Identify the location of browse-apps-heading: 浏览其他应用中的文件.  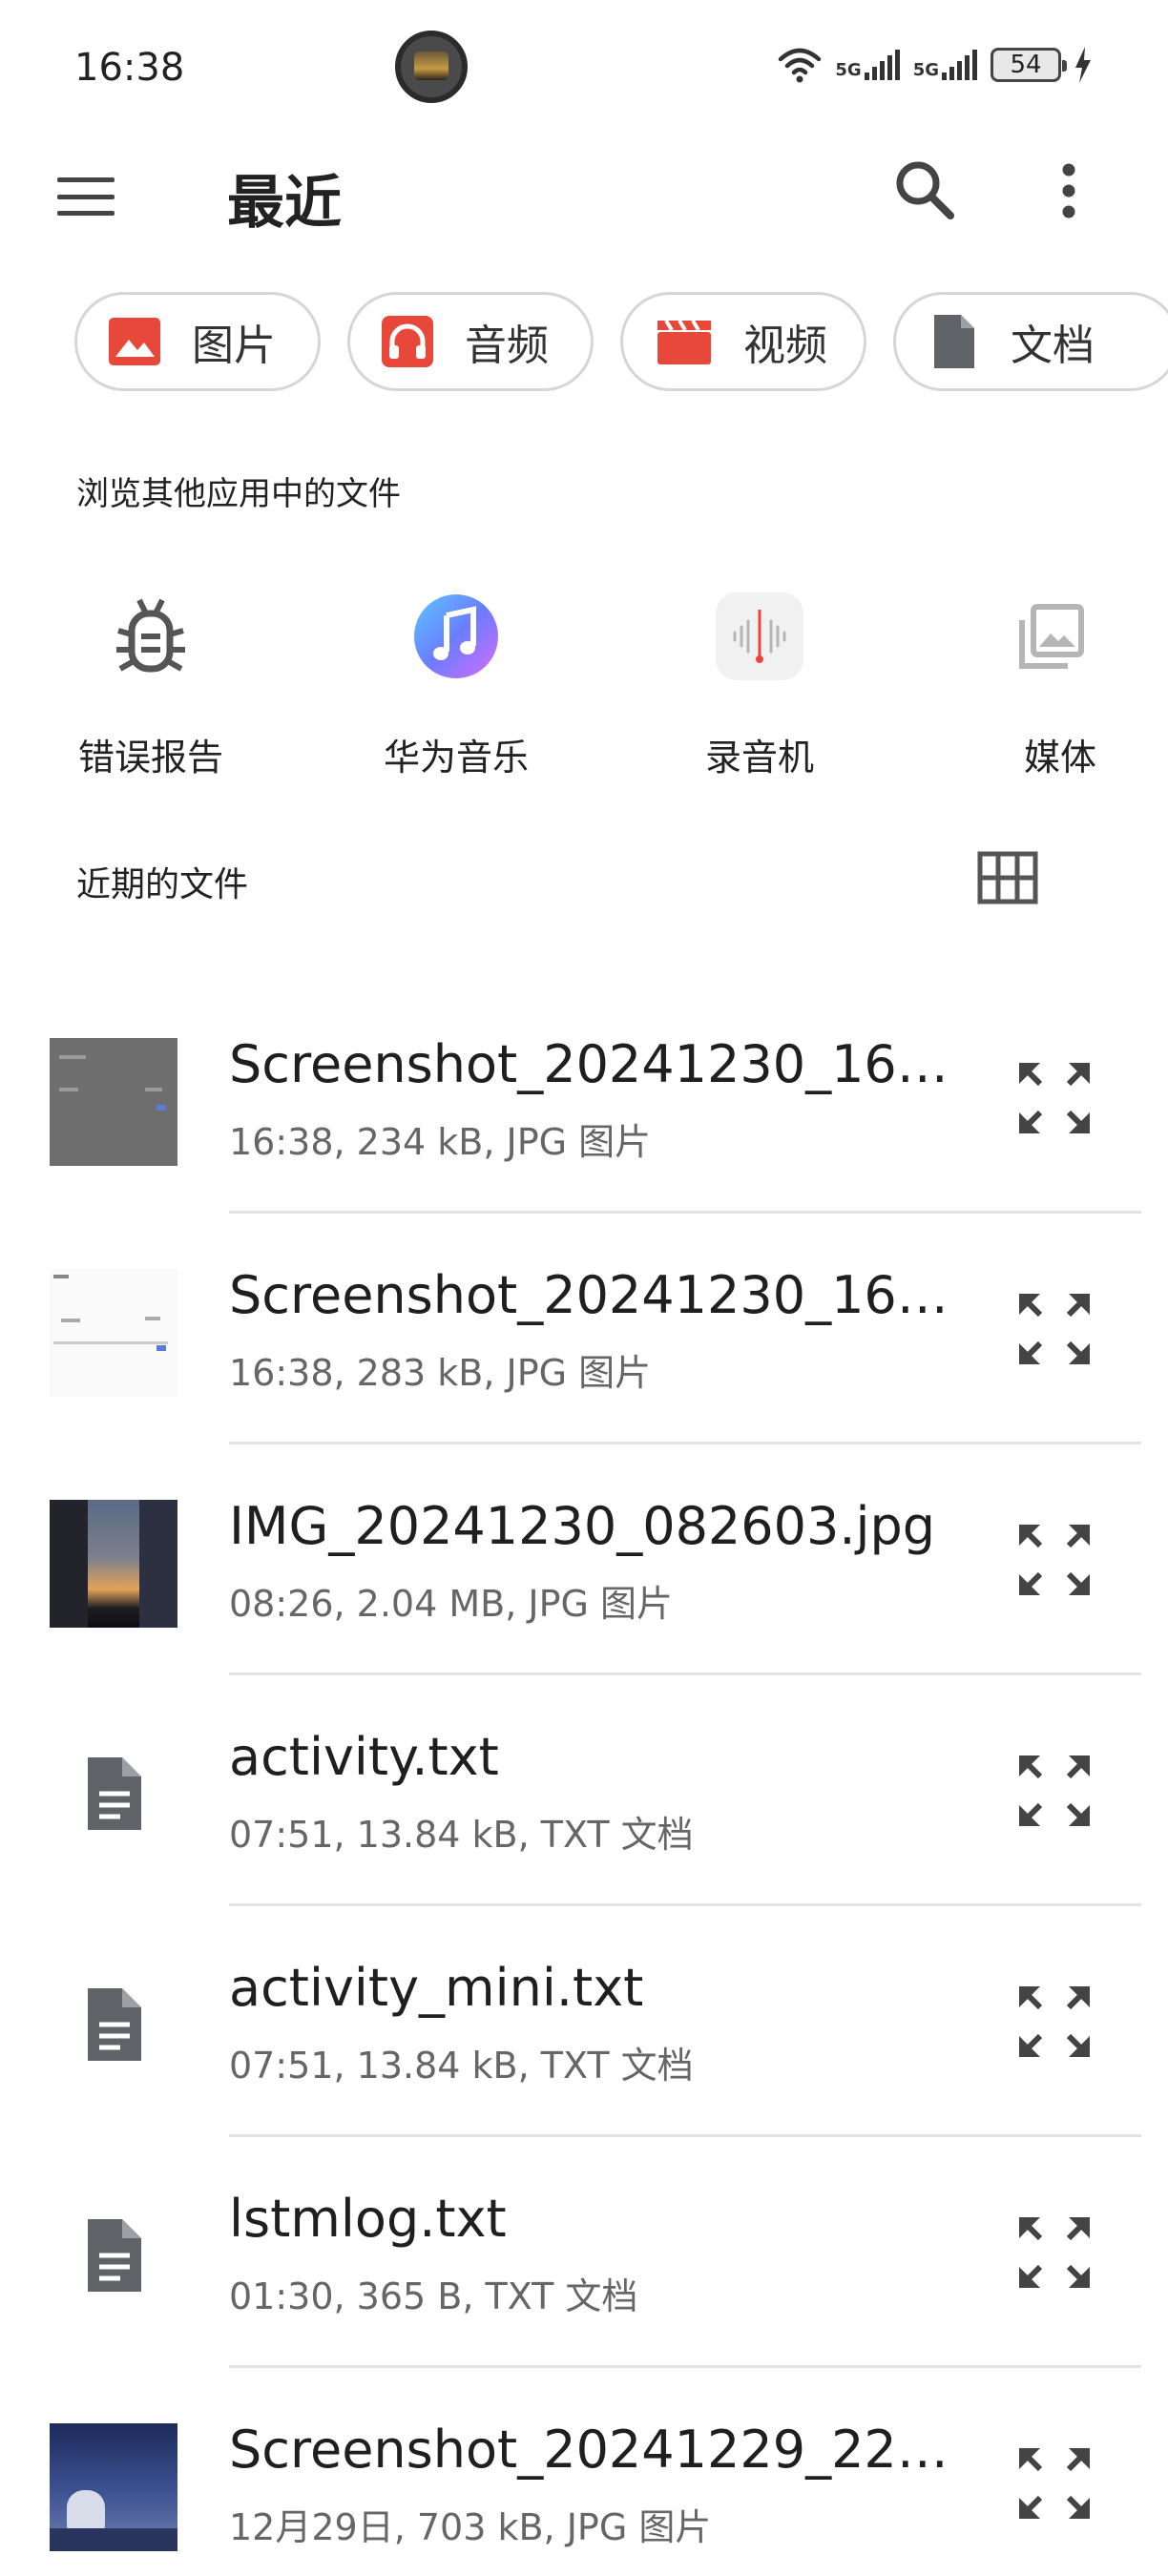
(238, 494).